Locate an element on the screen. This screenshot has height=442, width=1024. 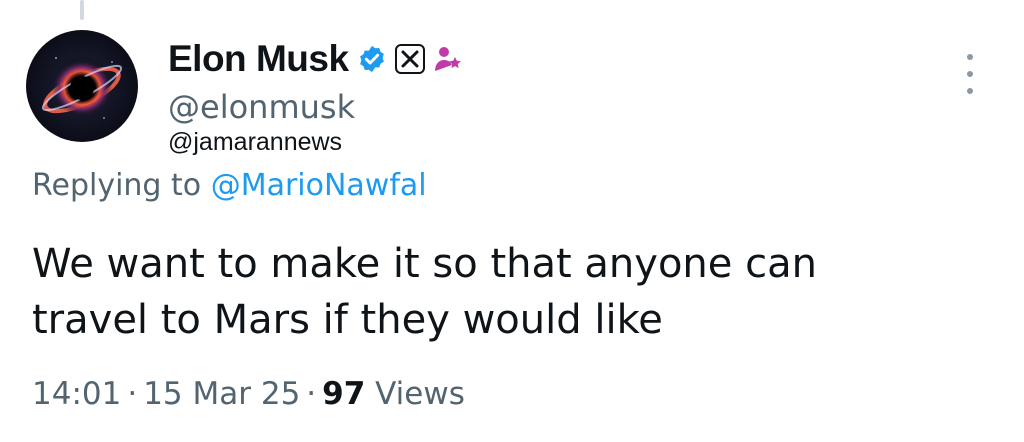
tweet-meta: 14:01 · 15 Mar 25 · 97 Views is located at coordinates (248, 394).